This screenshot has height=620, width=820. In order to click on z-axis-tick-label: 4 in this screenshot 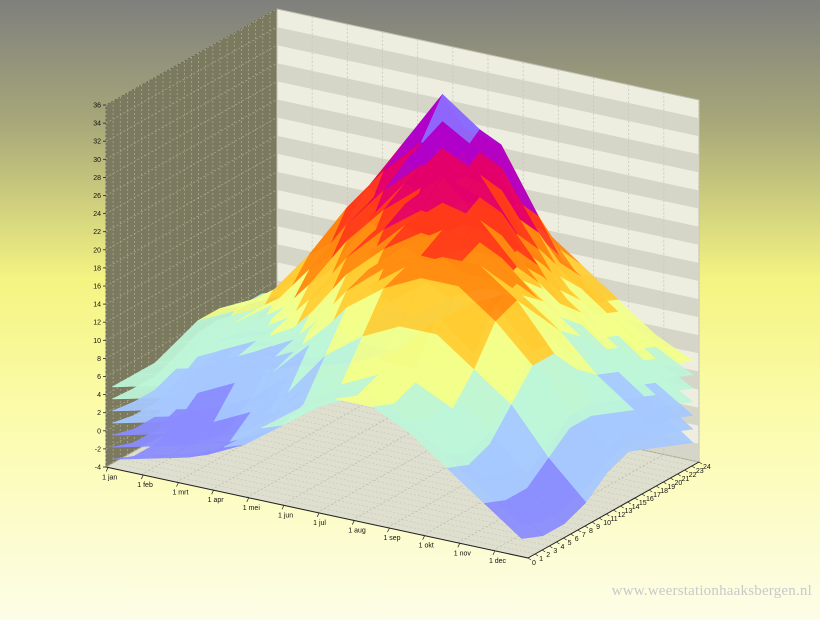, I will do `click(99, 395)`.